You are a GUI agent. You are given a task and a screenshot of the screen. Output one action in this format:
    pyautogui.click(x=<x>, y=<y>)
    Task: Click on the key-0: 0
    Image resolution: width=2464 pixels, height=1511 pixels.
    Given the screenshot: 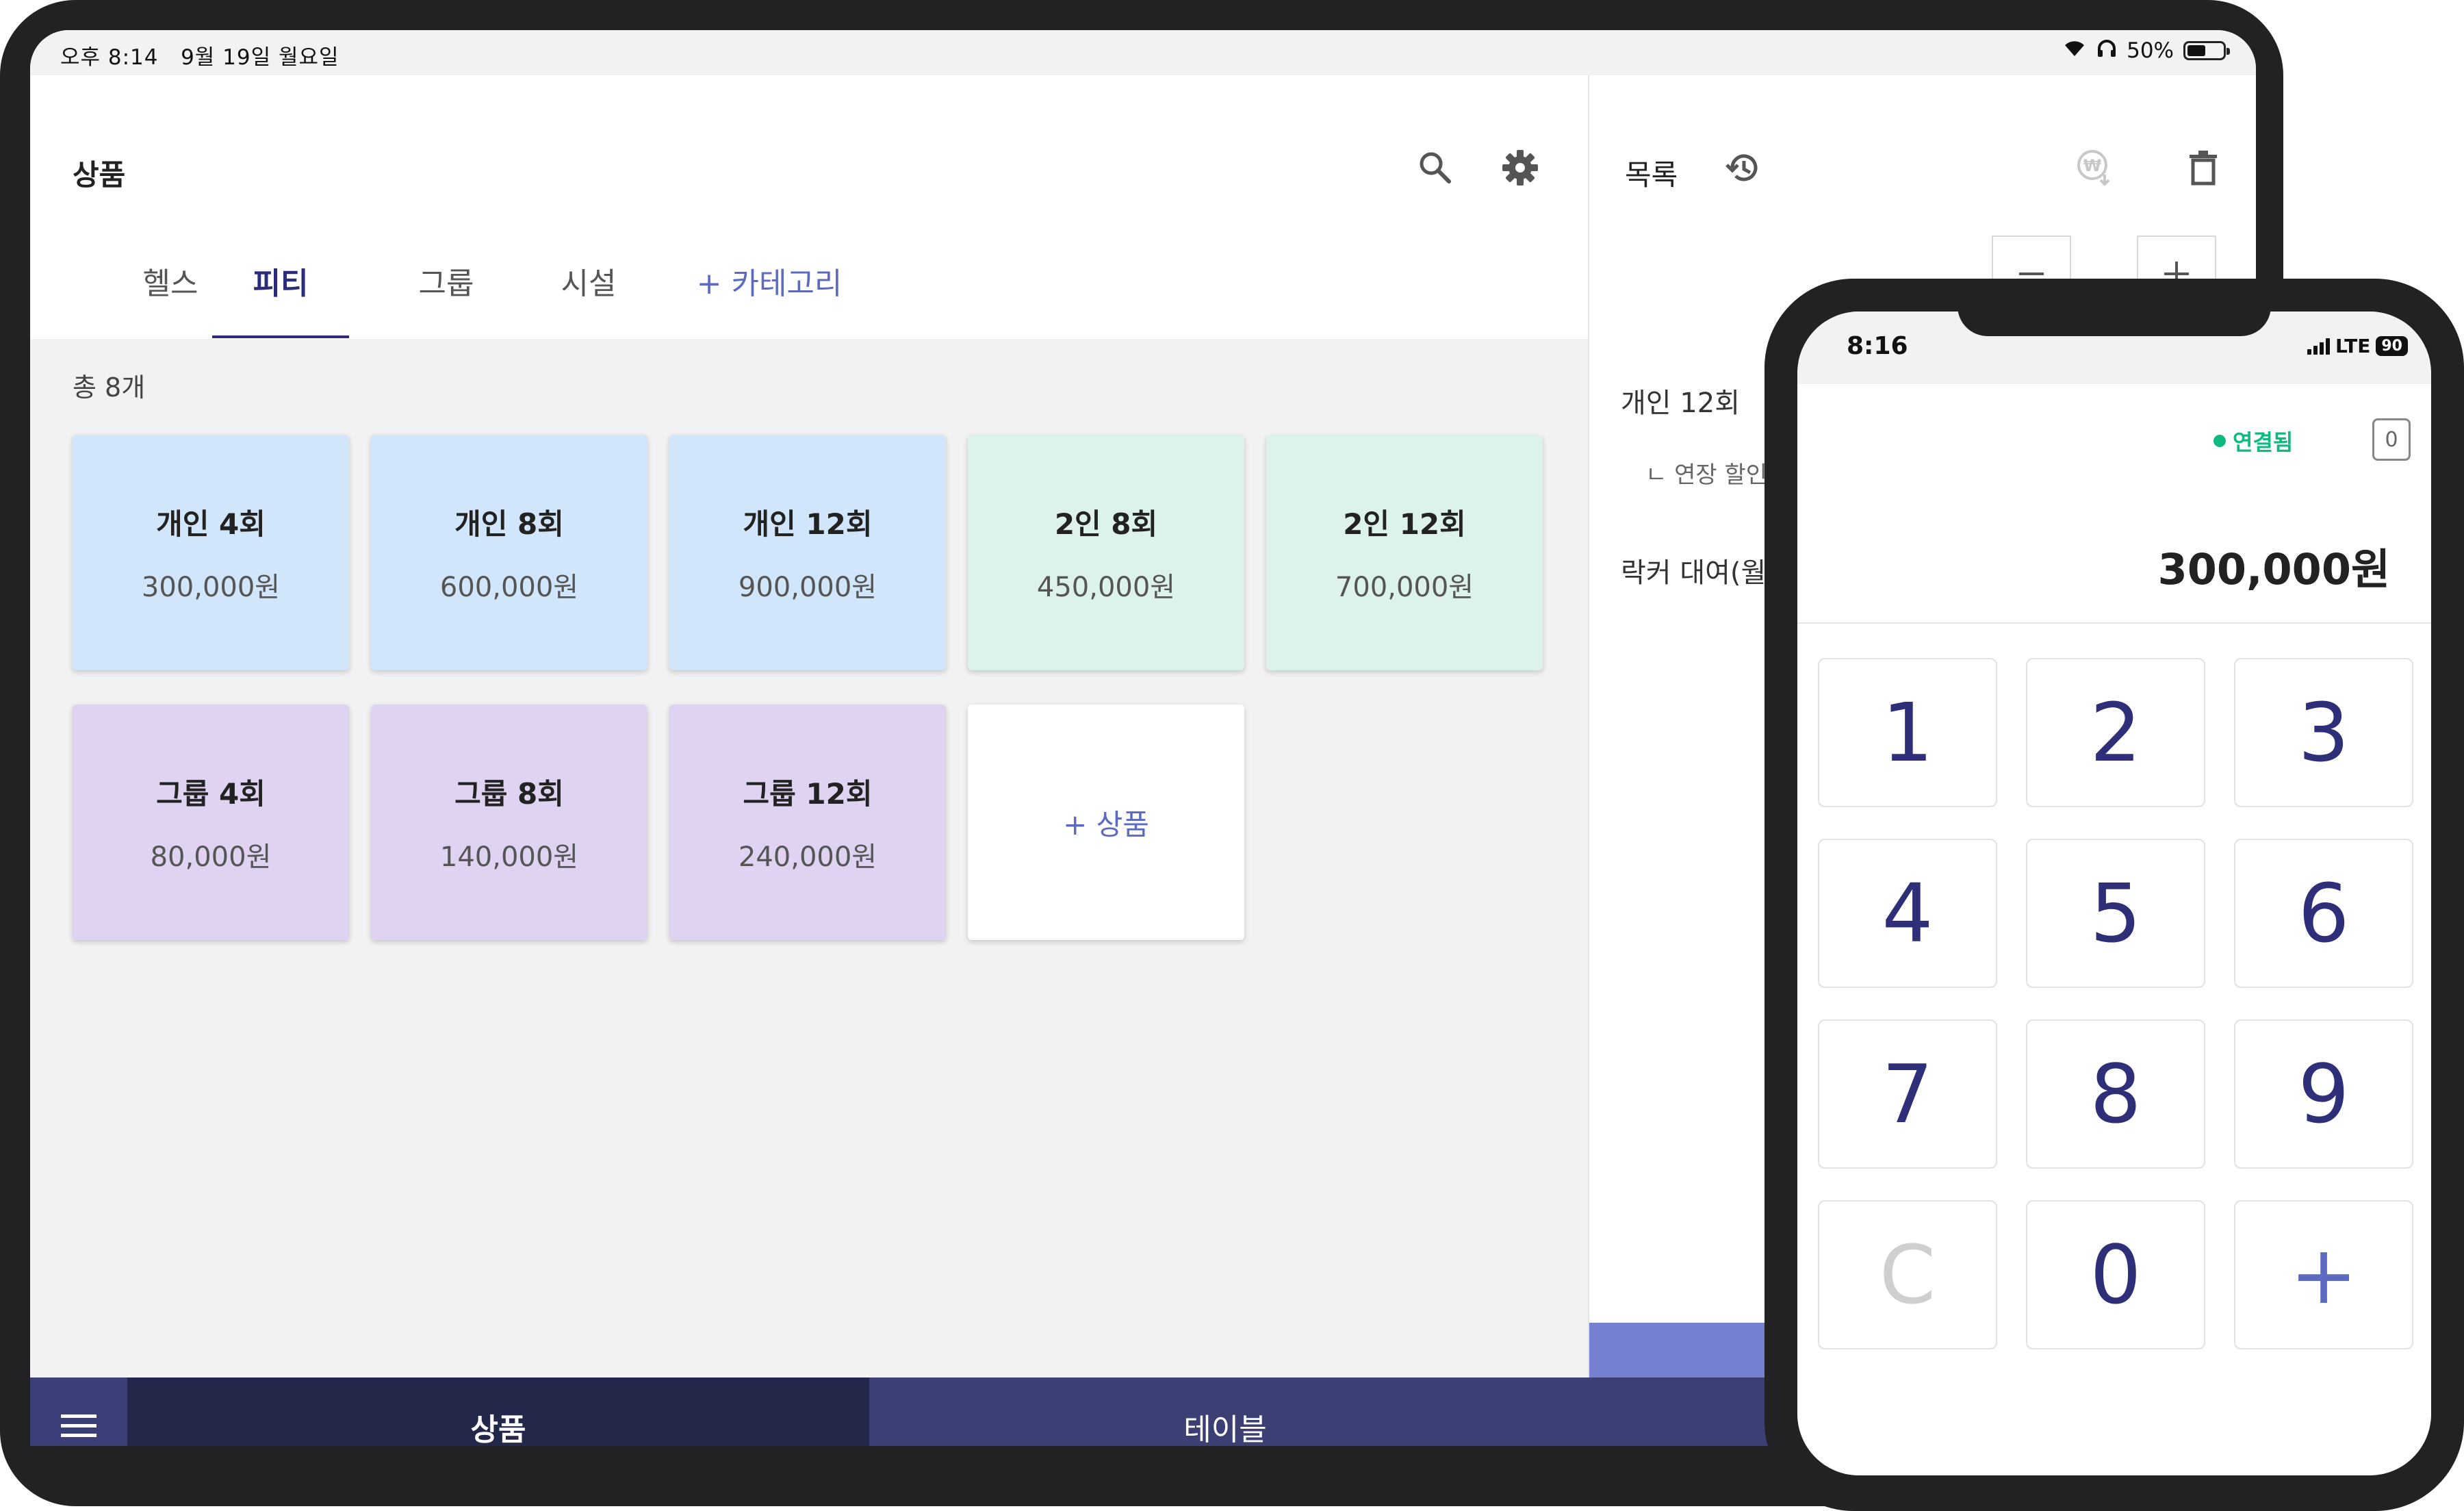 What is the action you would take?
    pyautogui.click(x=2115, y=1274)
    